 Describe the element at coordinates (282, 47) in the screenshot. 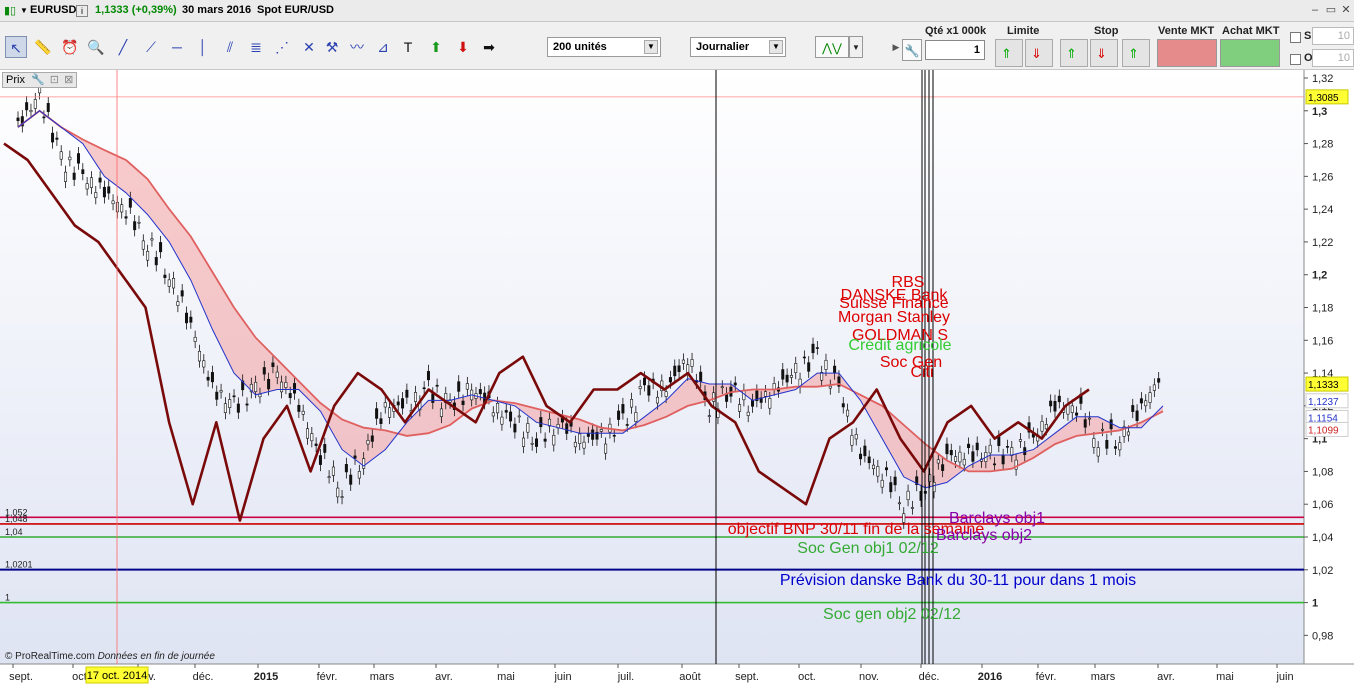

I see `fan-icon: ⋰` at that location.